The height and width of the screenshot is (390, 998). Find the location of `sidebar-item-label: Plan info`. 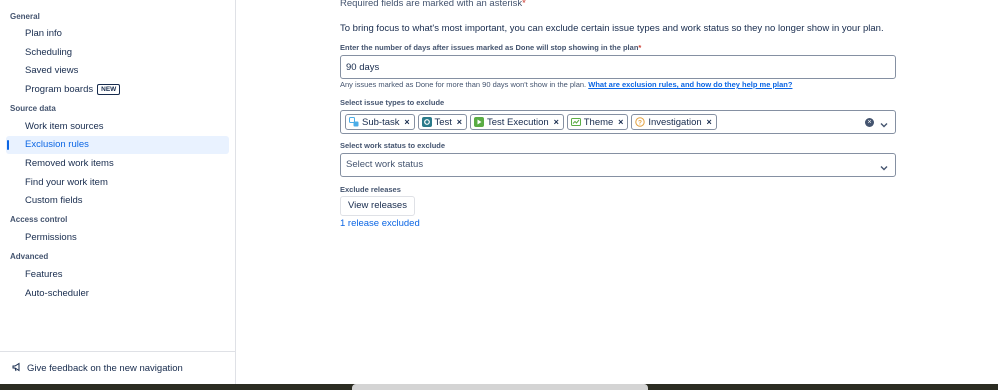

sidebar-item-label: Plan info is located at coordinates (43, 33).